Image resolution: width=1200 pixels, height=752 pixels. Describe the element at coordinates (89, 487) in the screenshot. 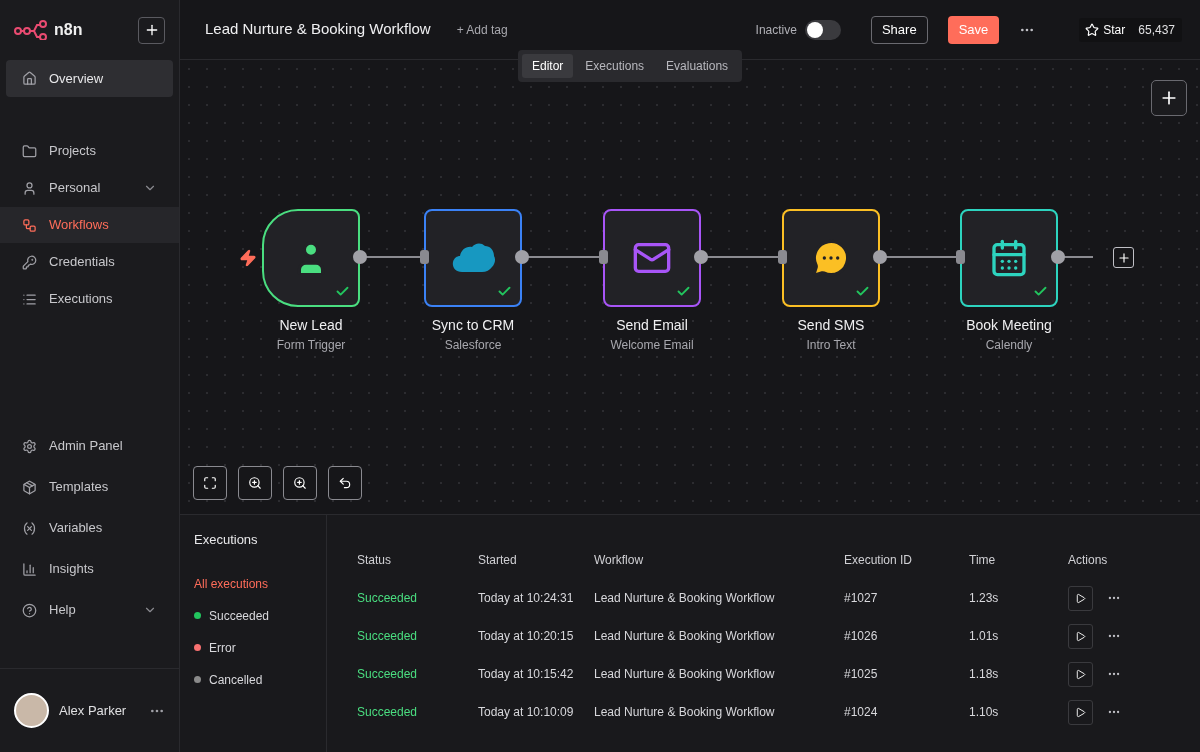

I see `sidebar-item: Templates` at that location.